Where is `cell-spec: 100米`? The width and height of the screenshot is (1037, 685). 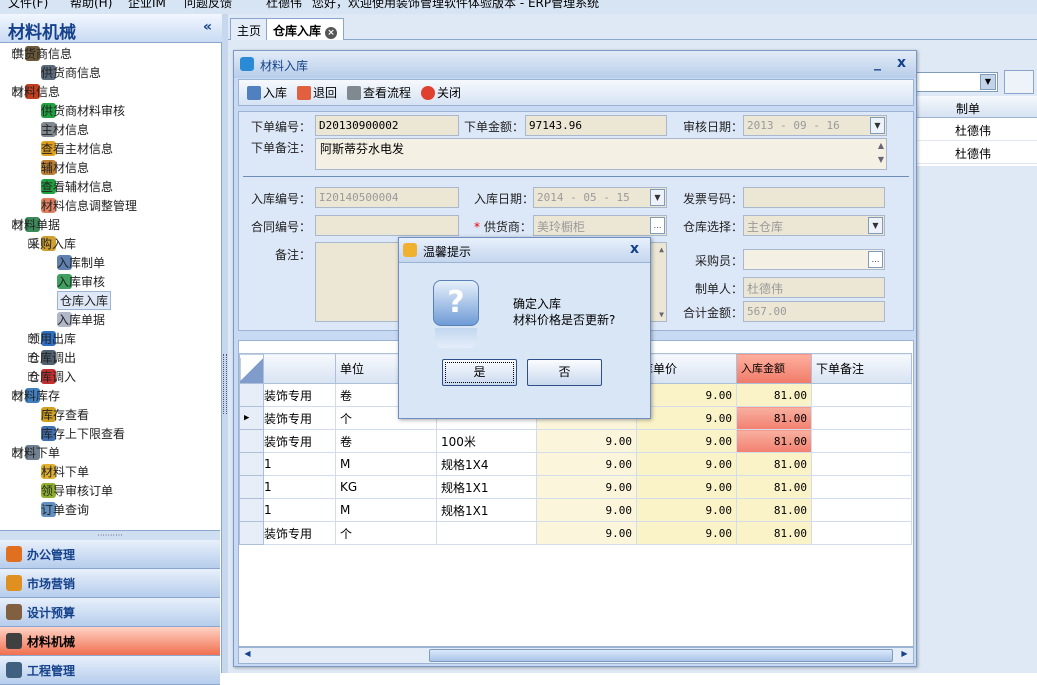
cell-spec: 100米 is located at coordinates (486, 441).